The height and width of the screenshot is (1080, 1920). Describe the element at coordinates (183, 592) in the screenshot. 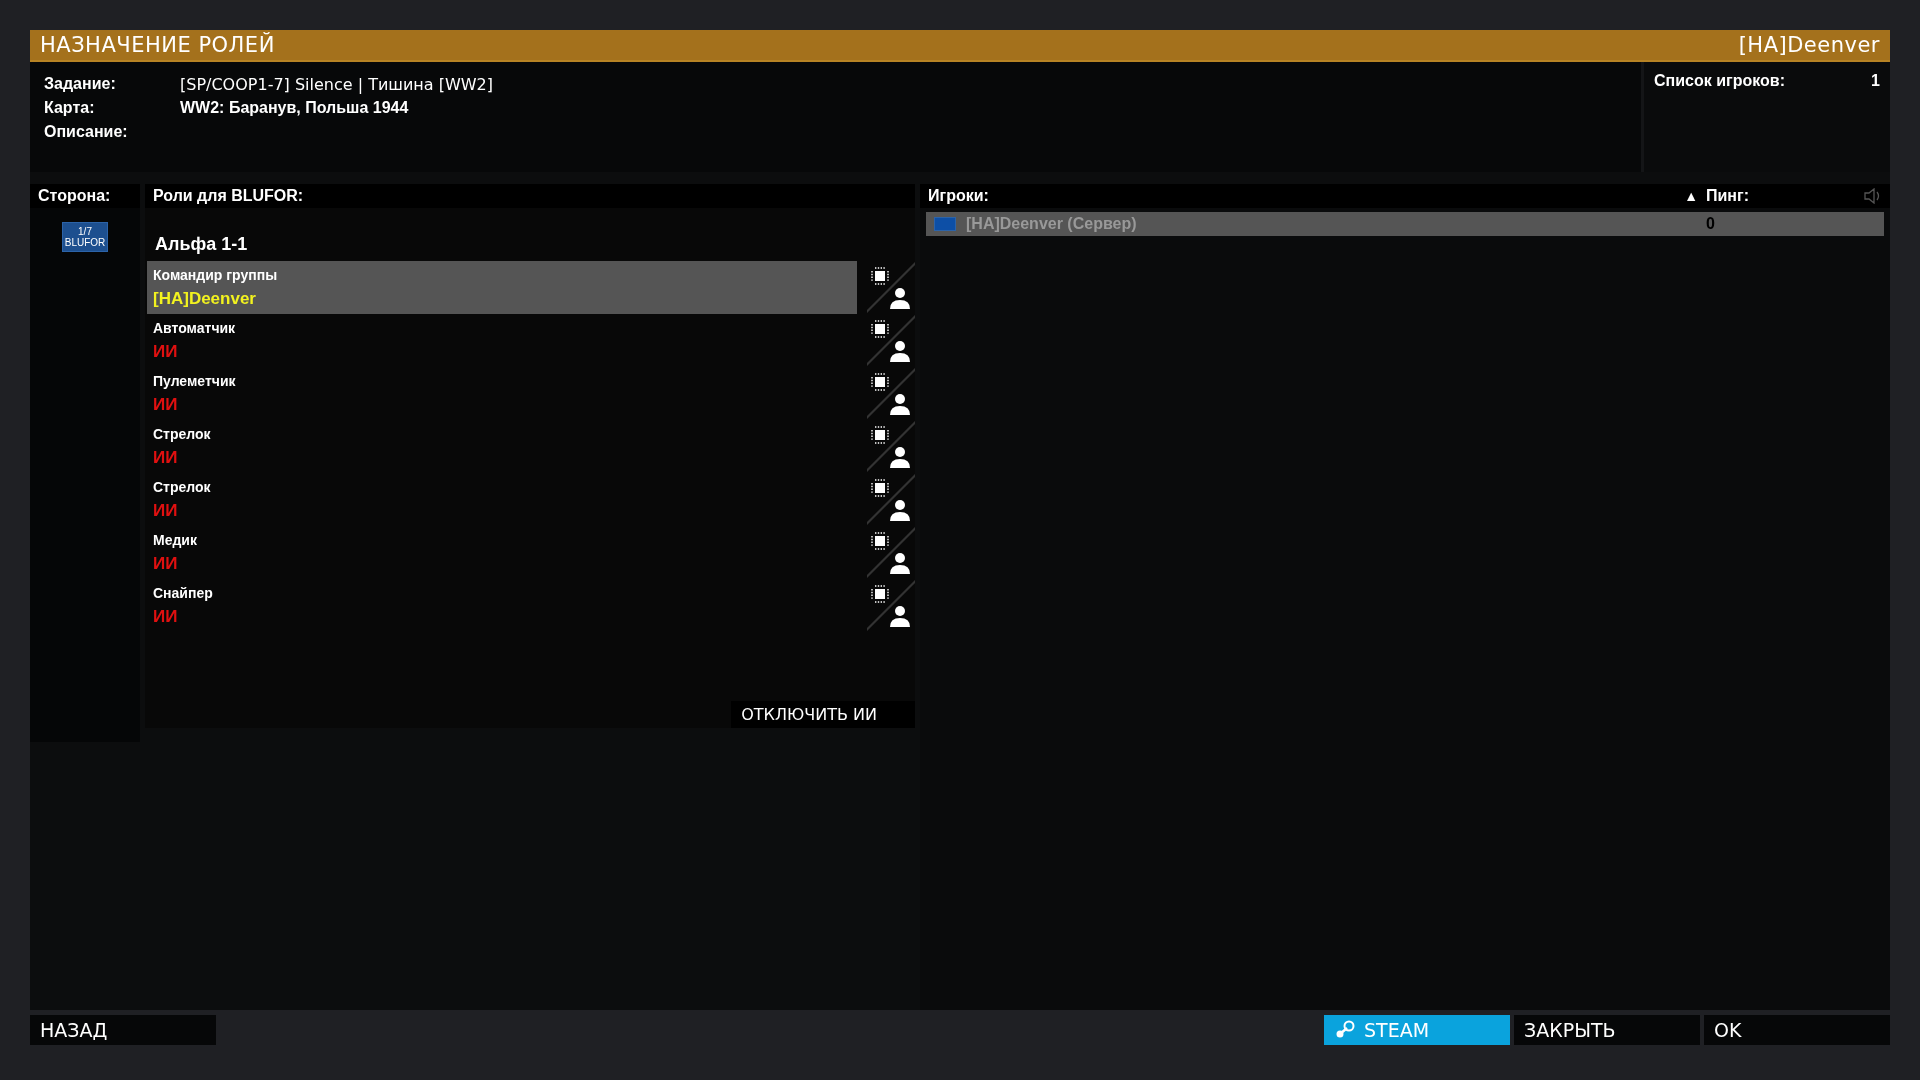

I see `role-name: Снайпер` at that location.